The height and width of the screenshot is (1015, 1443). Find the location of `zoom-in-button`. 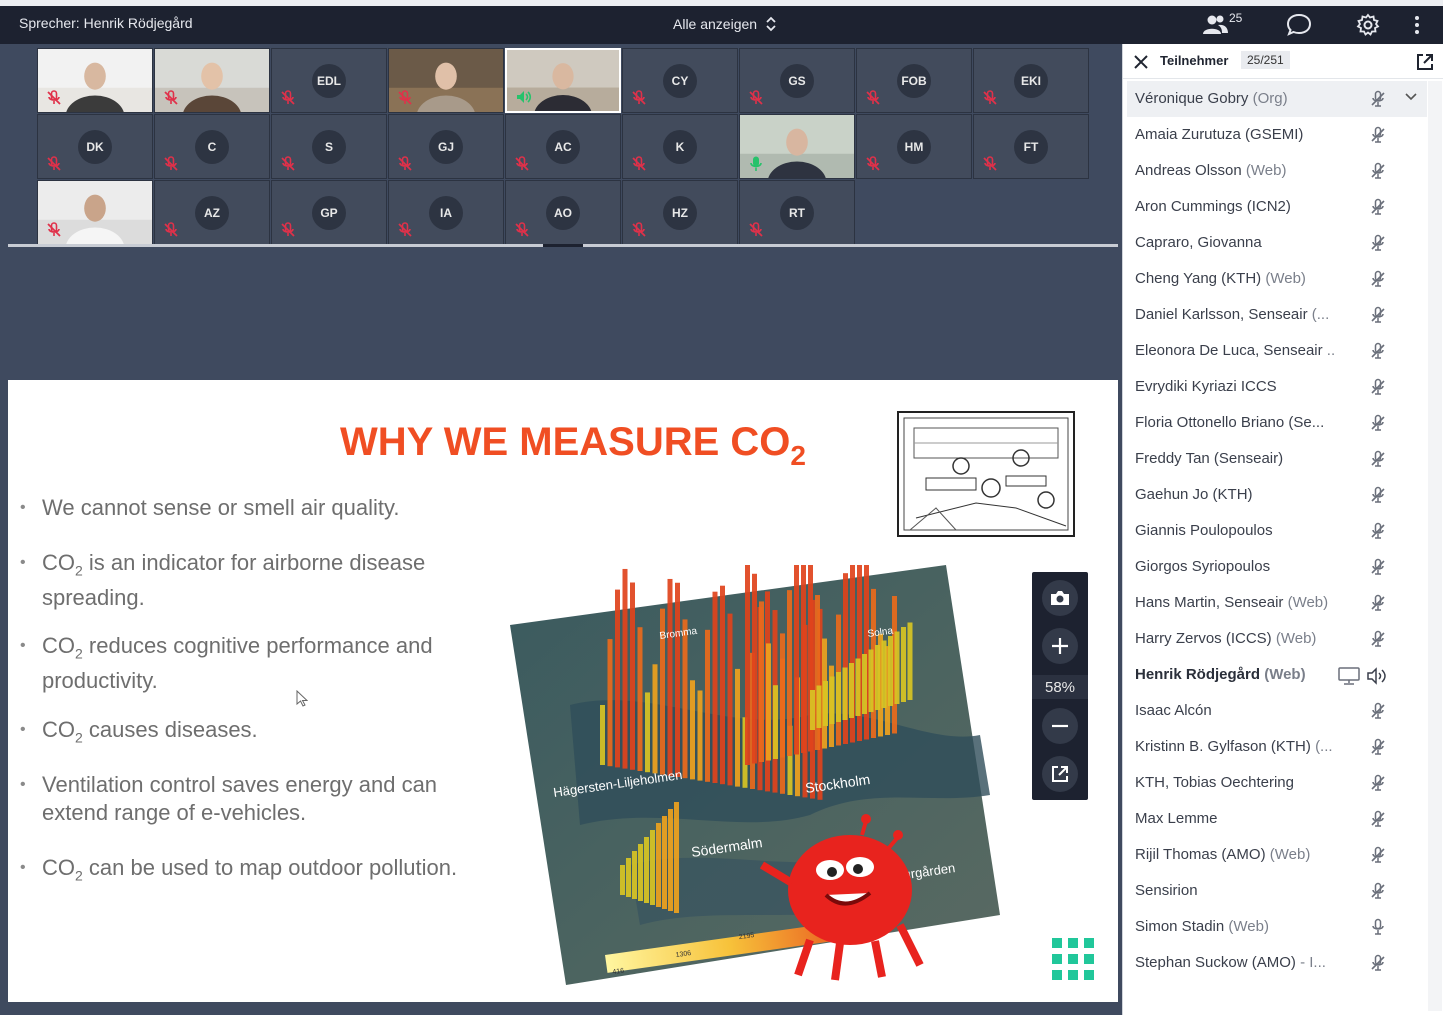

zoom-in-button is located at coordinates (1060, 646).